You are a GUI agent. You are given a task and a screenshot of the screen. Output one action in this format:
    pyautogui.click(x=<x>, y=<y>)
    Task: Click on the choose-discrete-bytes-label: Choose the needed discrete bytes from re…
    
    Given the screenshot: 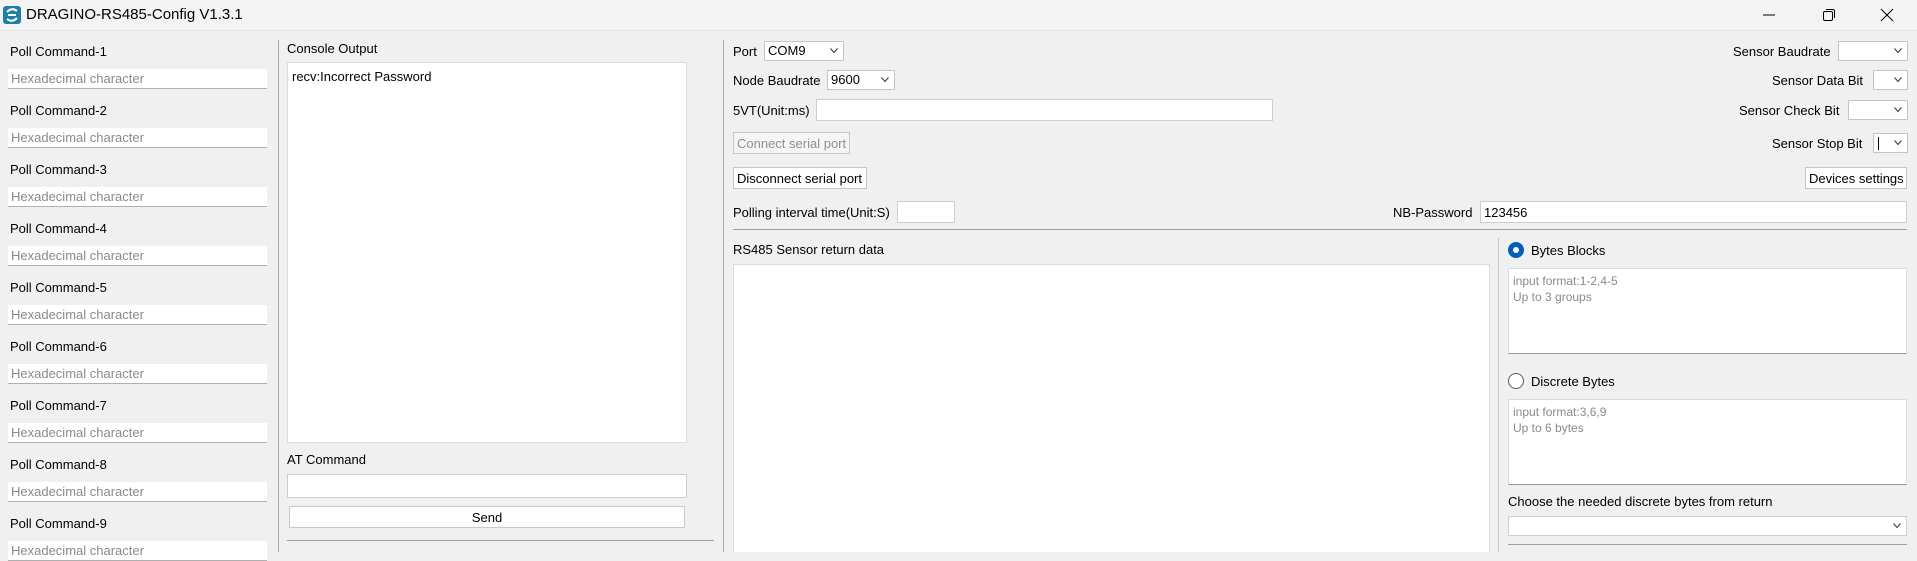 What is the action you would take?
    pyautogui.click(x=1640, y=501)
    